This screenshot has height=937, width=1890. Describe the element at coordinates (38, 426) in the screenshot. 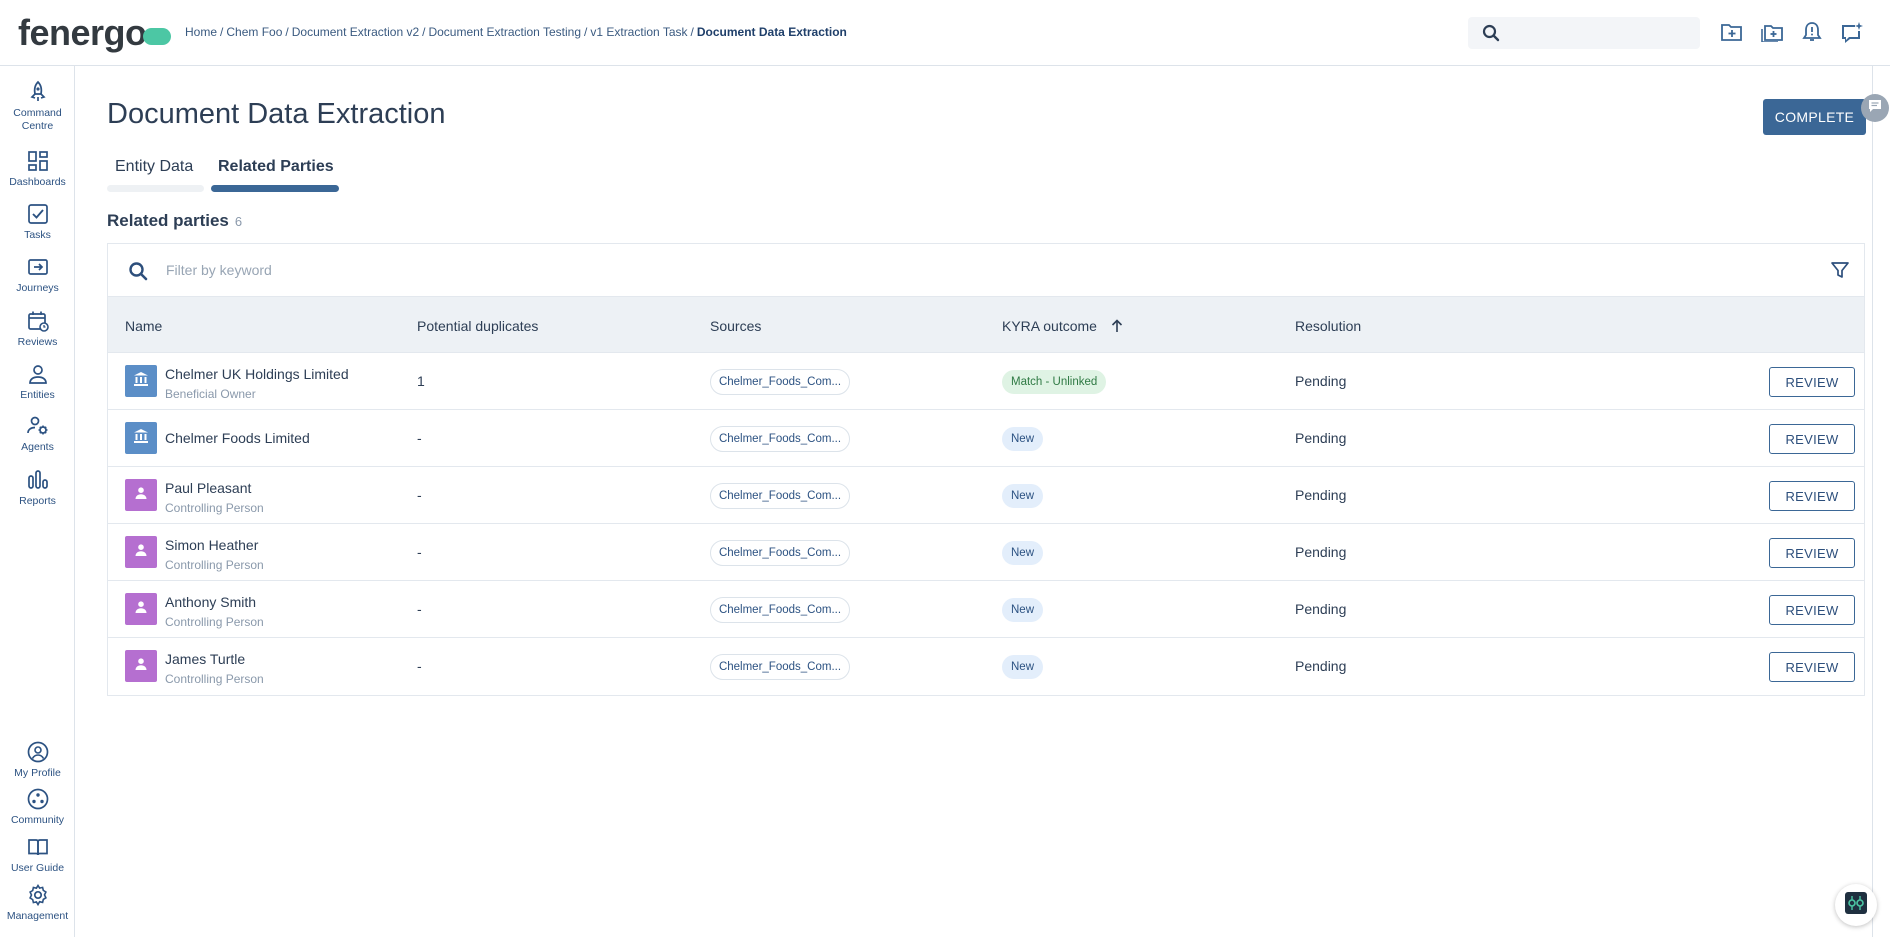

I see `agent-gear-icon` at that location.